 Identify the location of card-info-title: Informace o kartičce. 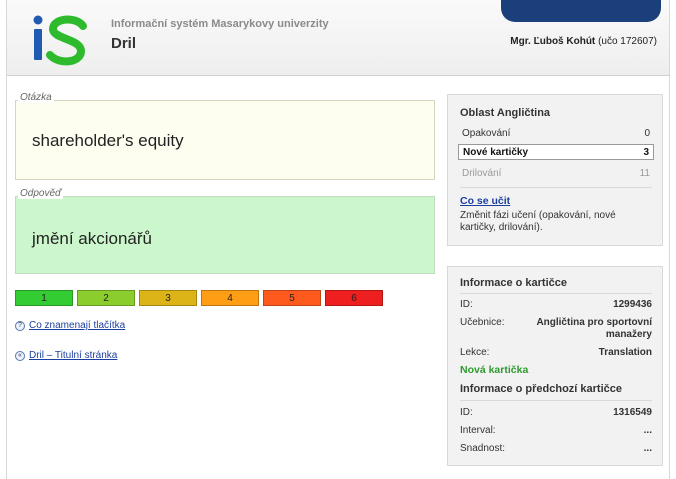
(513, 283).